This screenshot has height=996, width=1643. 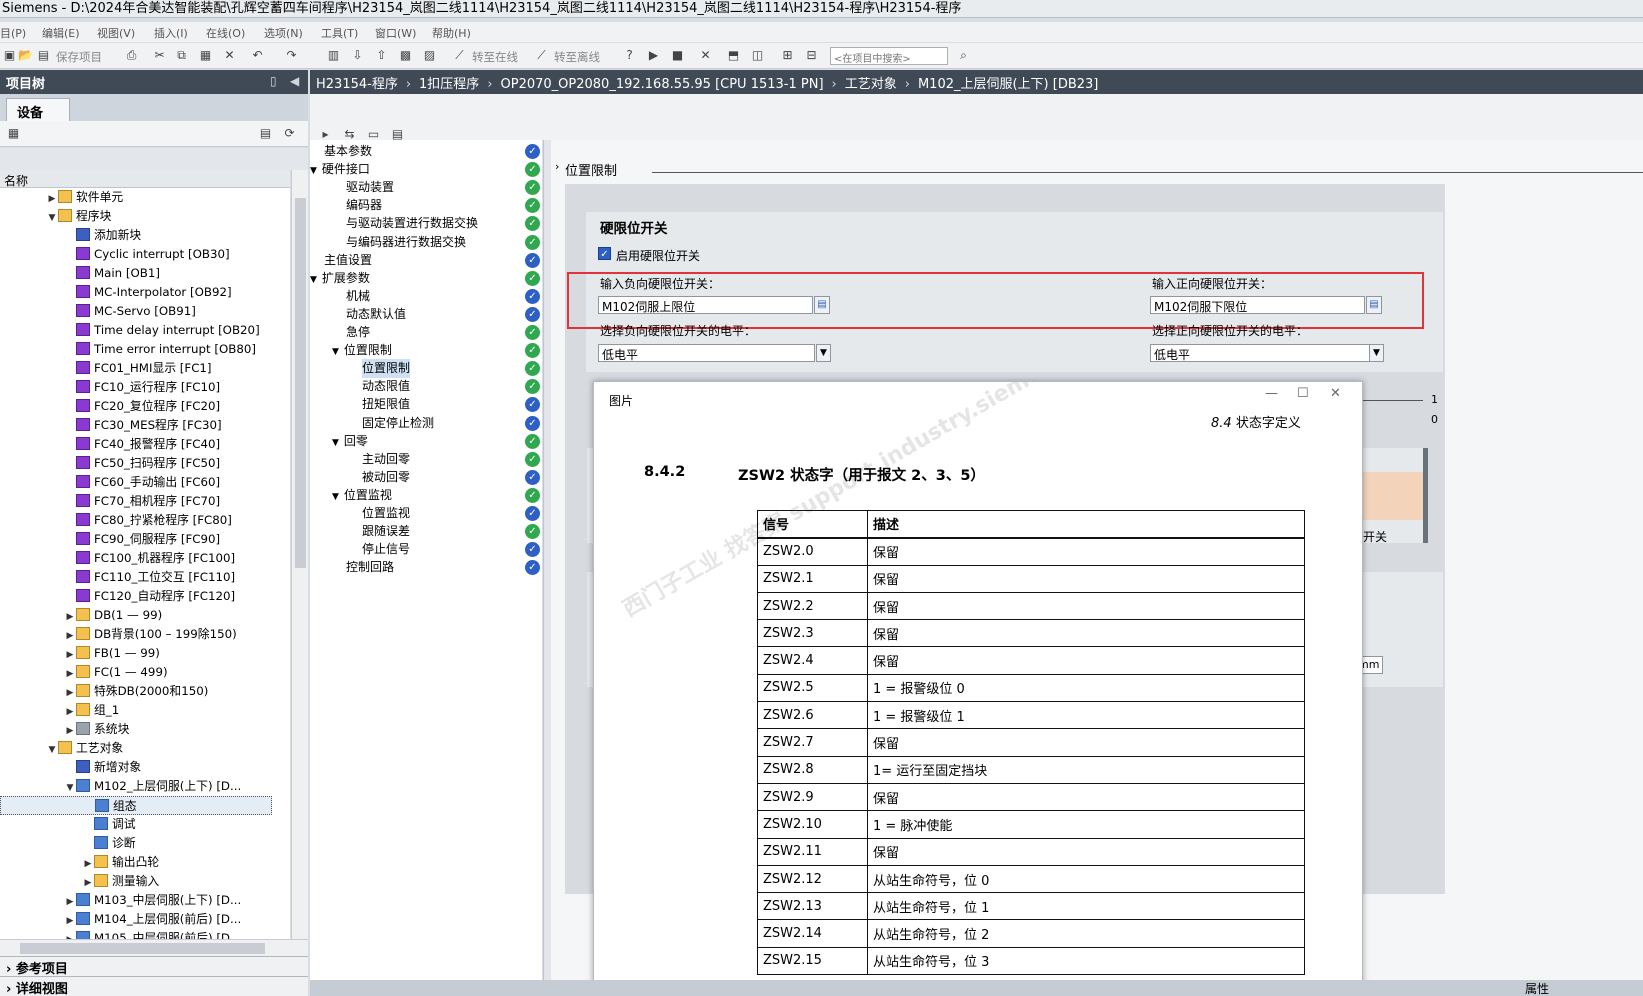 What do you see at coordinates (9, 55) in the screenshot?
I see `new-project-icon: ▣` at bounding box center [9, 55].